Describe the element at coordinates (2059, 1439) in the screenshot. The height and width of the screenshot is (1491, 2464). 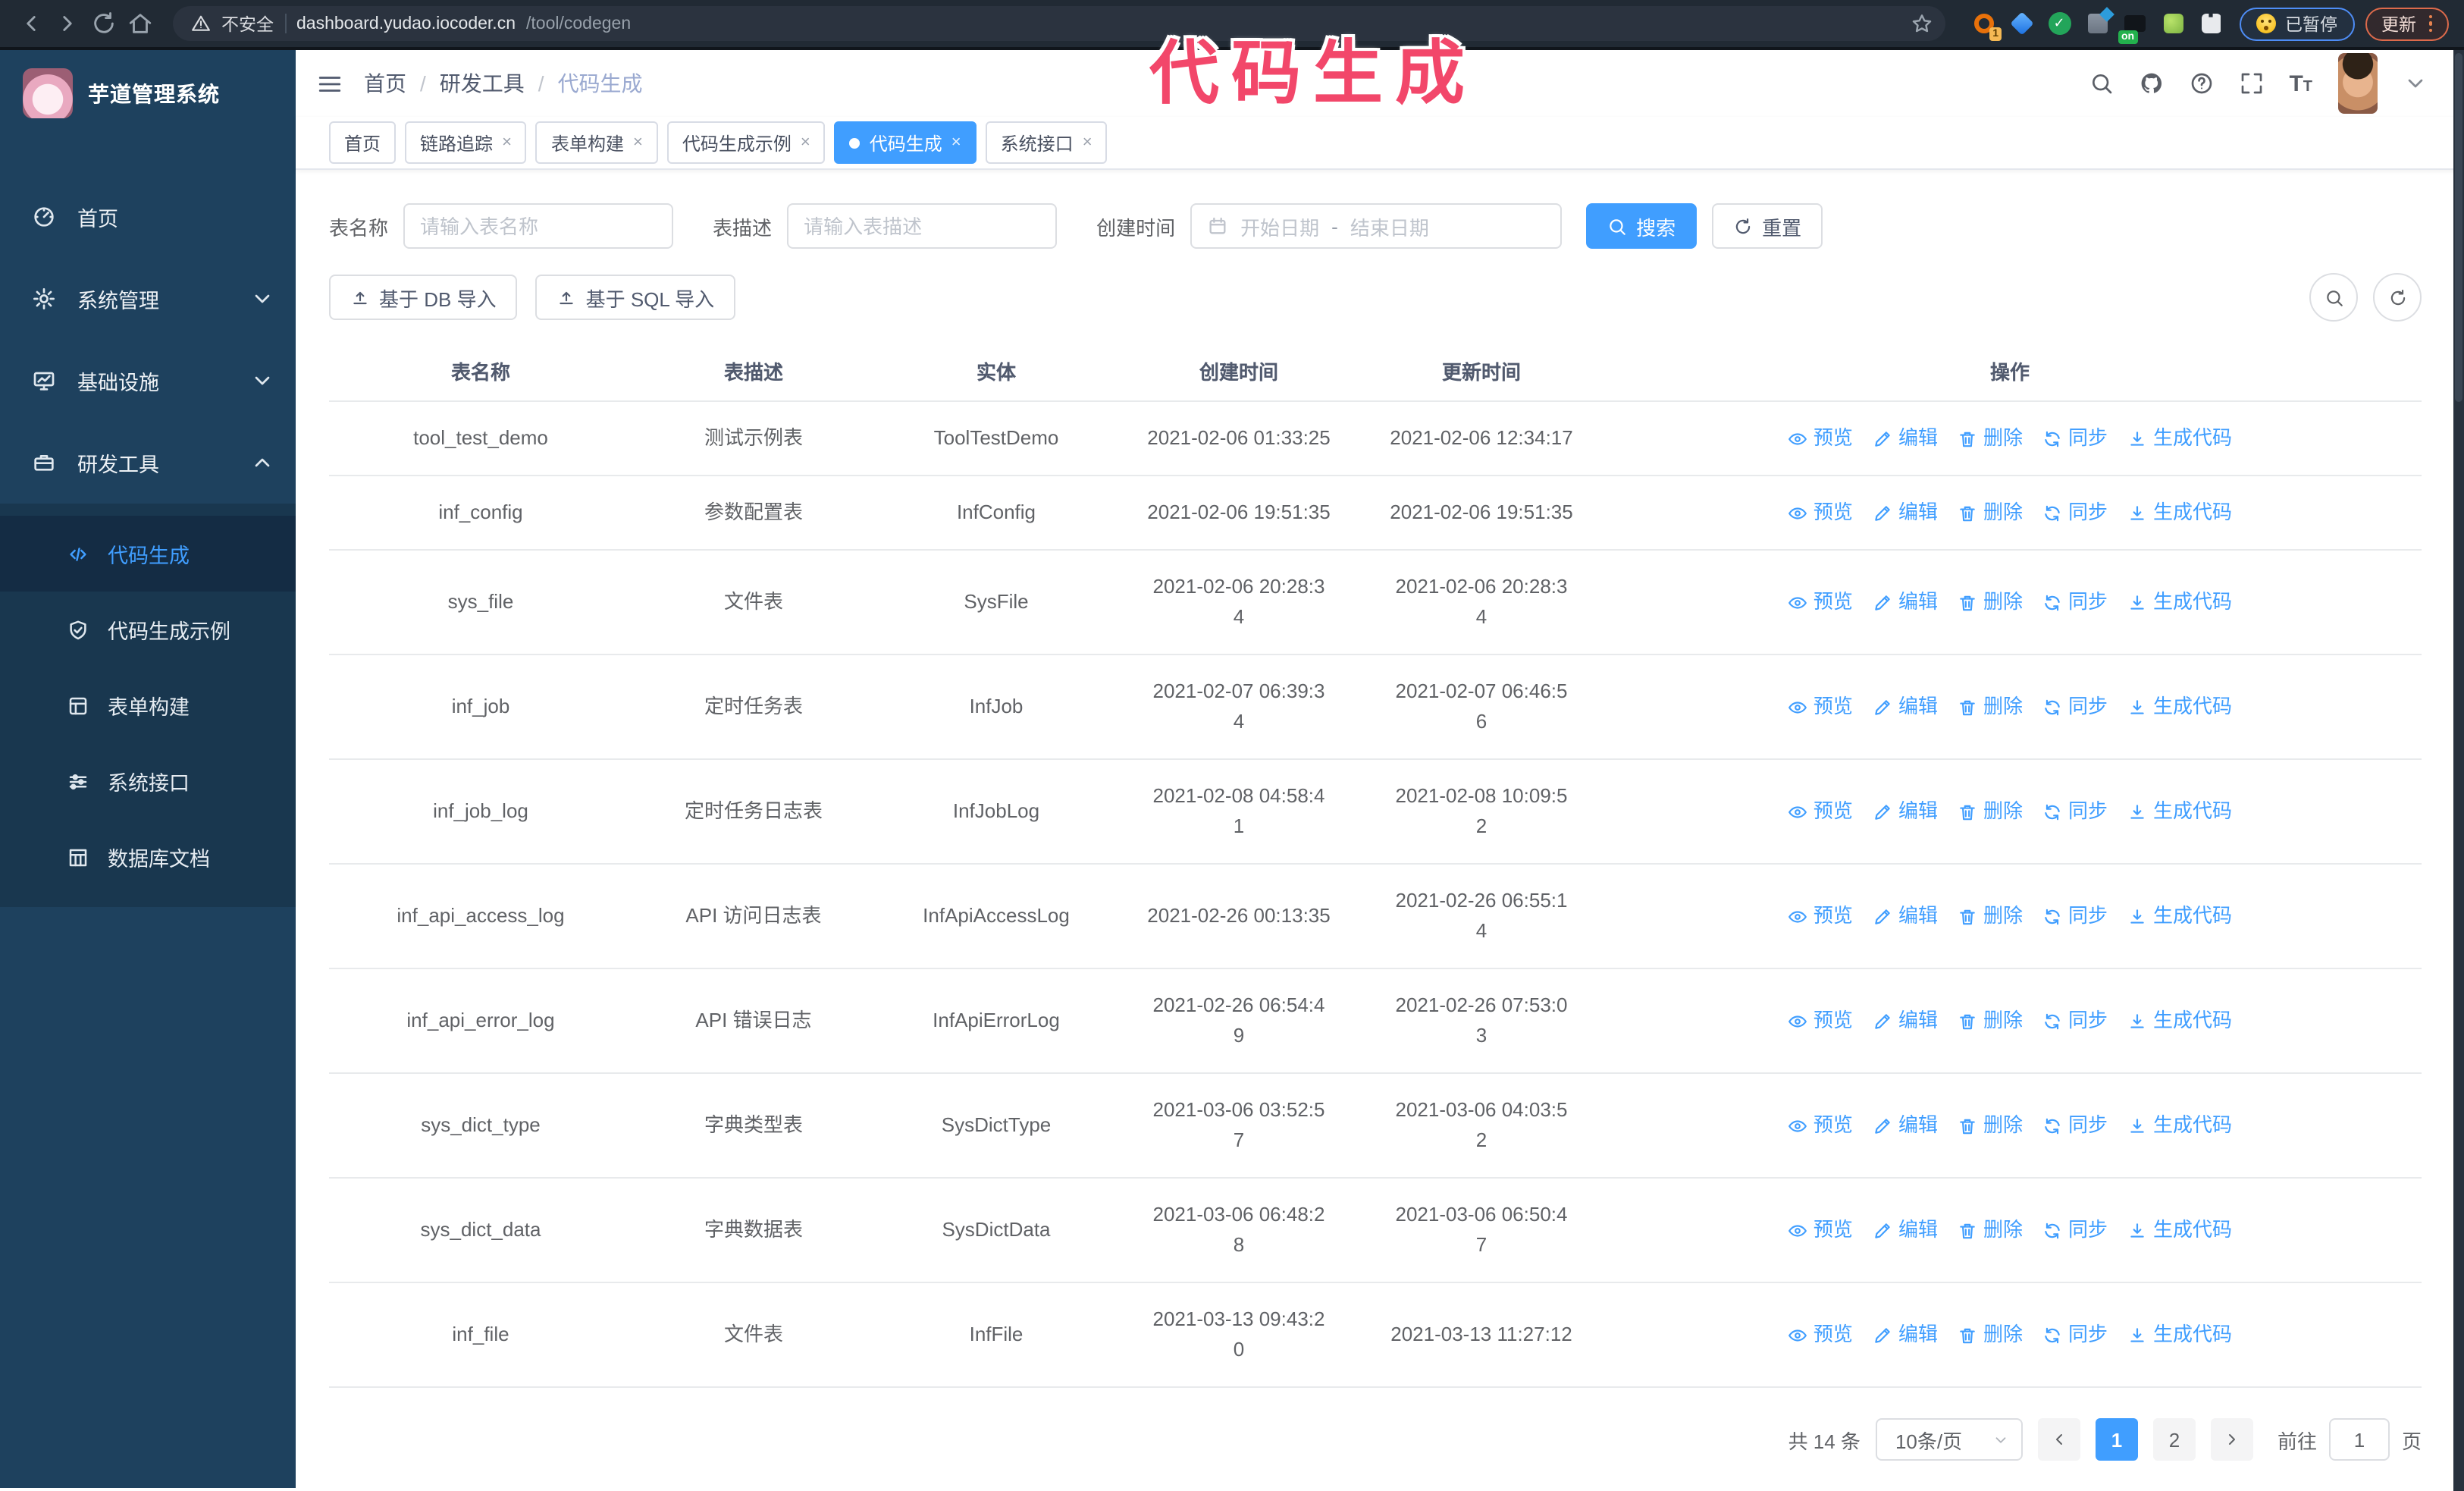
I see `prev-page-button` at that location.